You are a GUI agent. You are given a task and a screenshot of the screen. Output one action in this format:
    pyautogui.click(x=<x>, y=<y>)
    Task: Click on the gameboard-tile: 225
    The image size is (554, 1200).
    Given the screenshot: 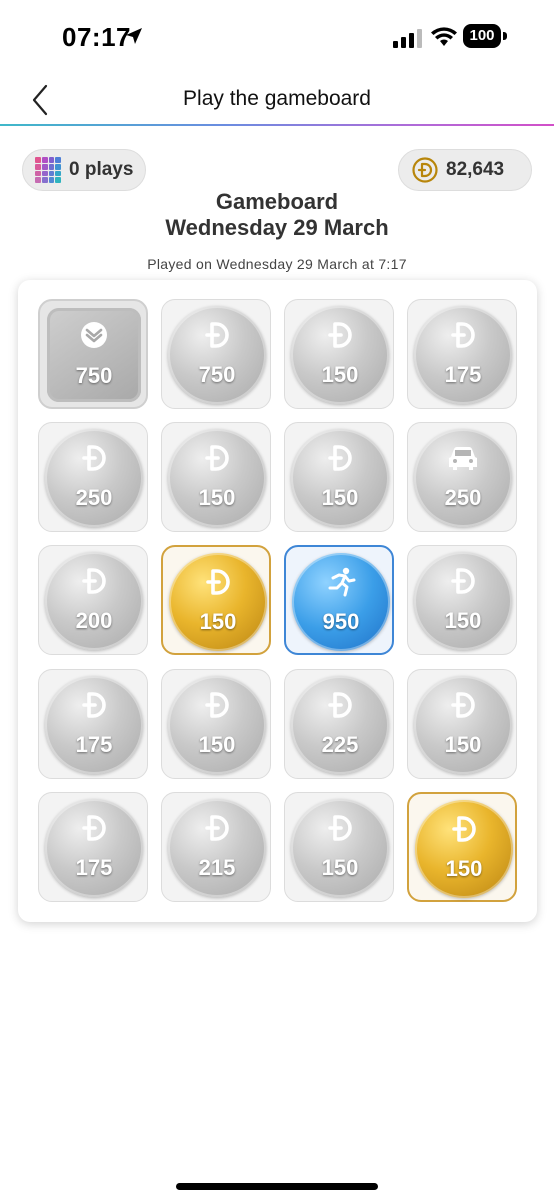 What is the action you would take?
    pyautogui.click(x=339, y=724)
    